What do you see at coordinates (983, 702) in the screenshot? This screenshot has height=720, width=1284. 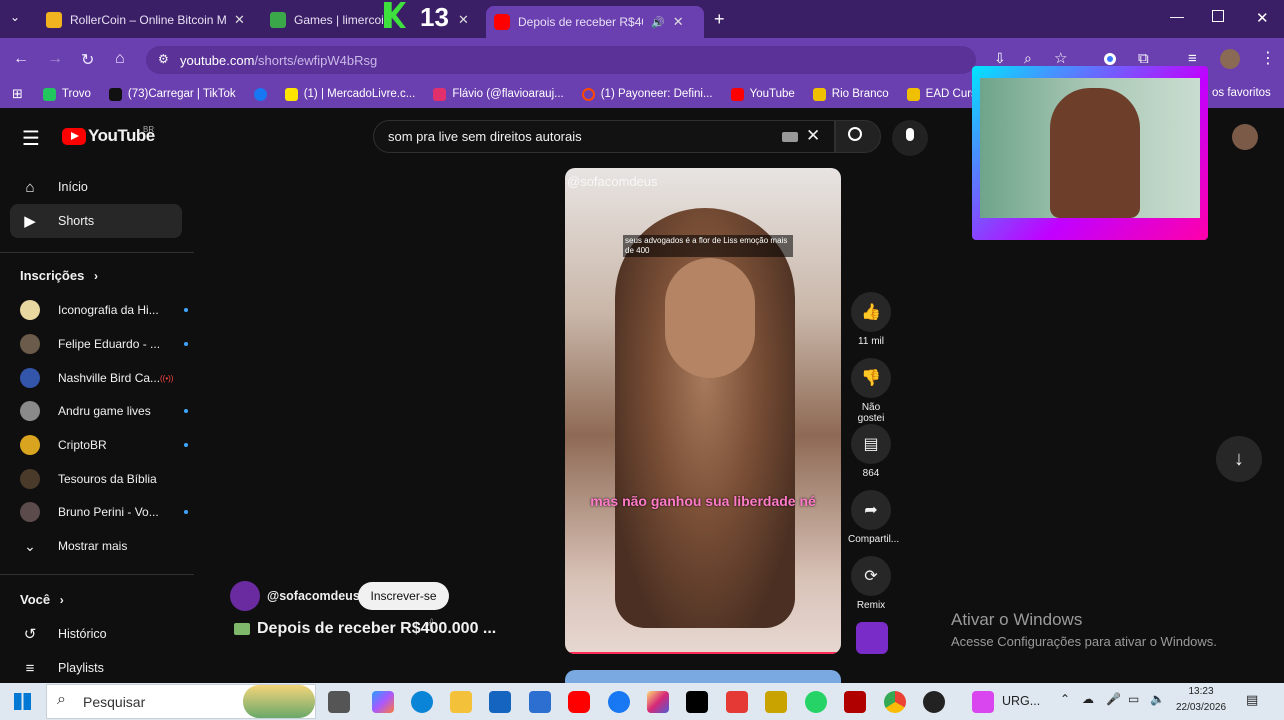 I see `pinned-app-icon` at bounding box center [983, 702].